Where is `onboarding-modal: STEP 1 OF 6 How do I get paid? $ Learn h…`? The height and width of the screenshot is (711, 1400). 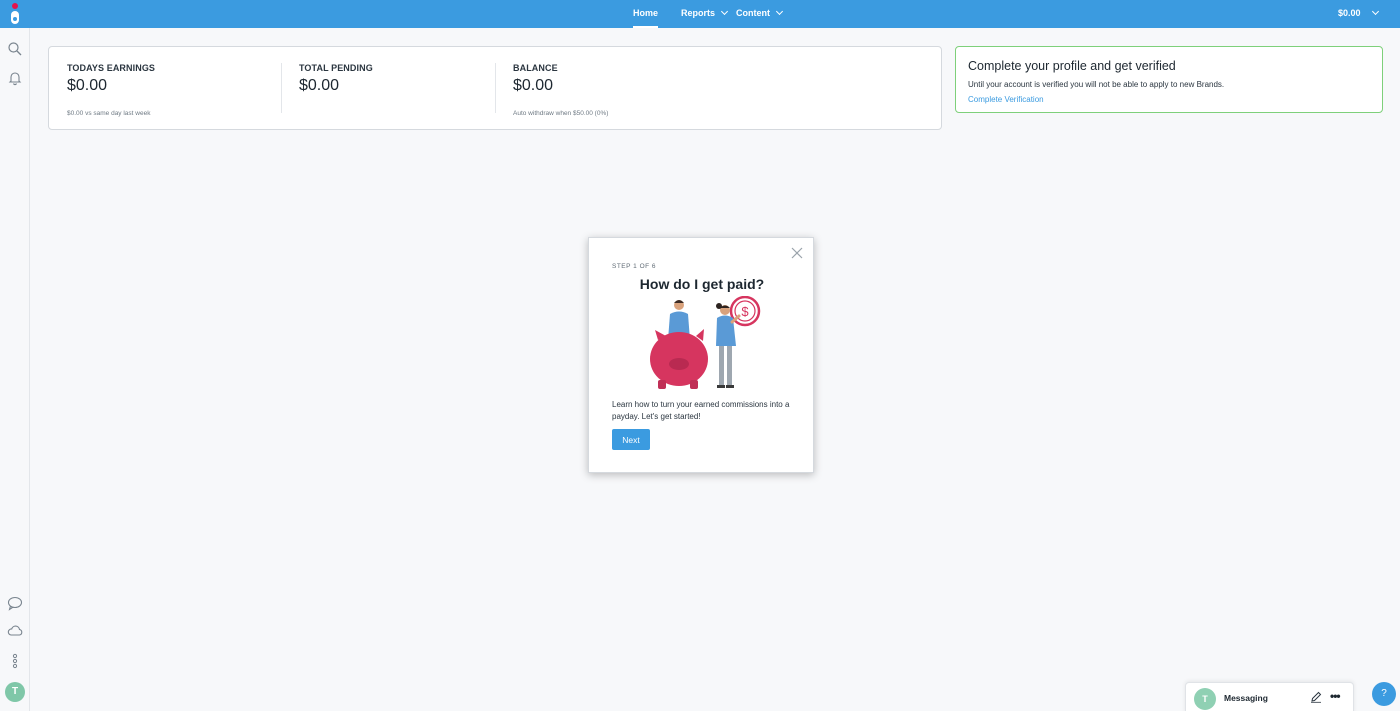
onboarding-modal: STEP 1 OF 6 How do I get paid? $ Learn h… is located at coordinates (701, 355).